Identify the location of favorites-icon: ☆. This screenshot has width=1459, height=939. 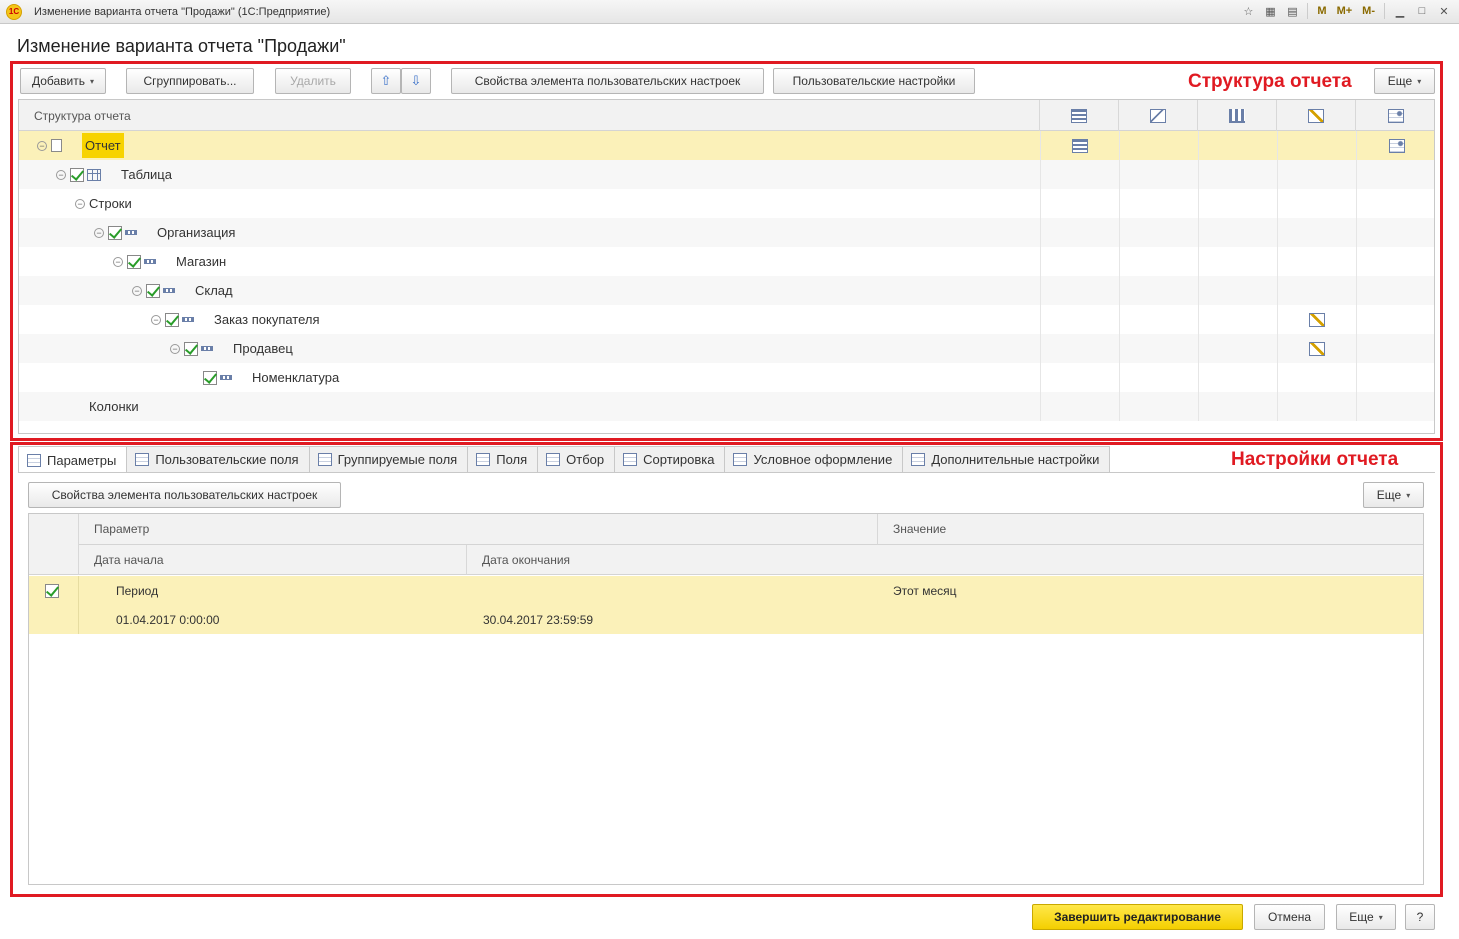
(1248, 11).